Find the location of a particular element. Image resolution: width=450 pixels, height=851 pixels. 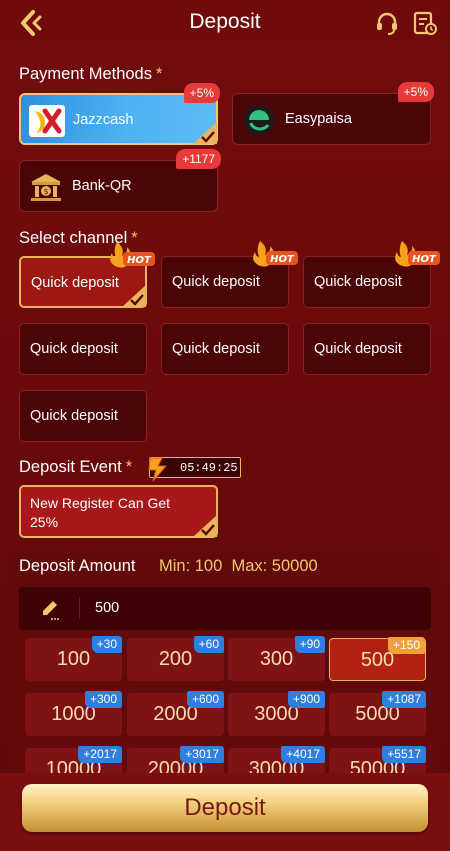

amount-bonus-badge: +1087 is located at coordinates (404, 699).